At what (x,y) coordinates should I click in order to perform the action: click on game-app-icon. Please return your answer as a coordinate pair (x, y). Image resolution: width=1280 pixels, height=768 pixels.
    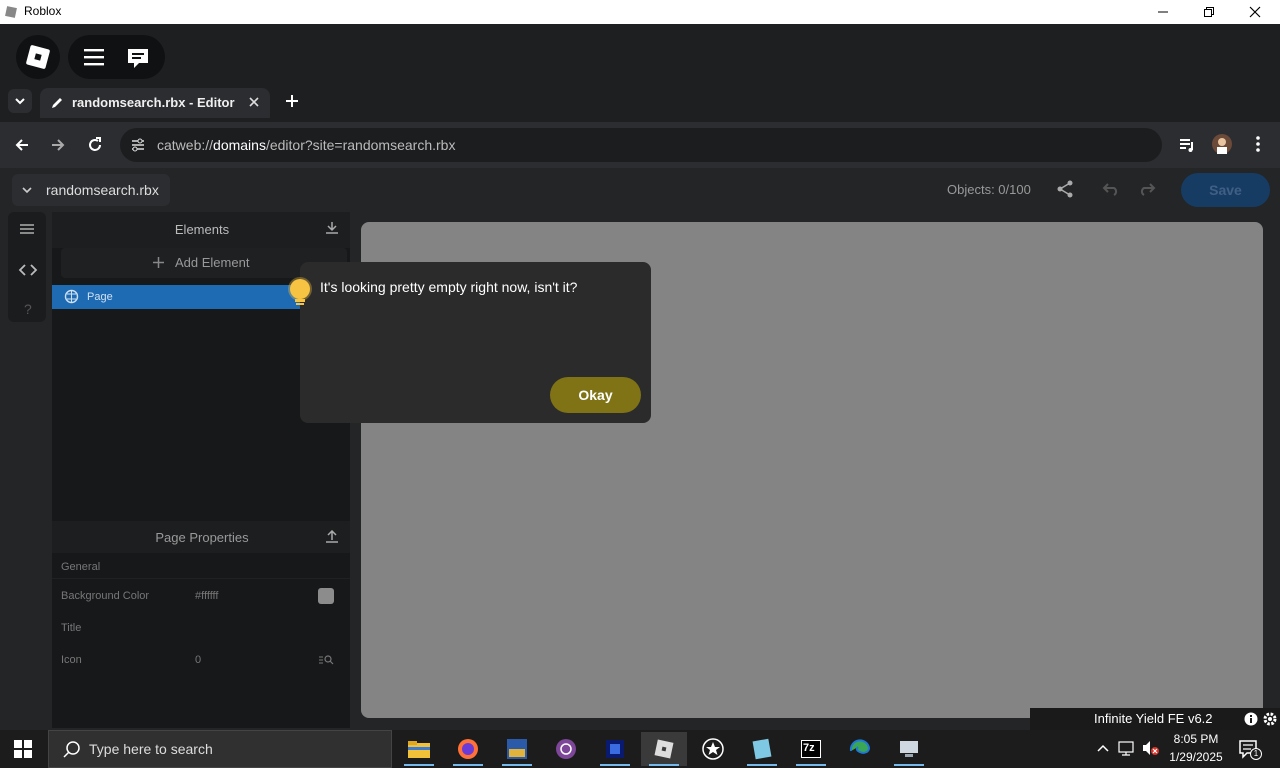
    Looking at the image, I should click on (517, 749).